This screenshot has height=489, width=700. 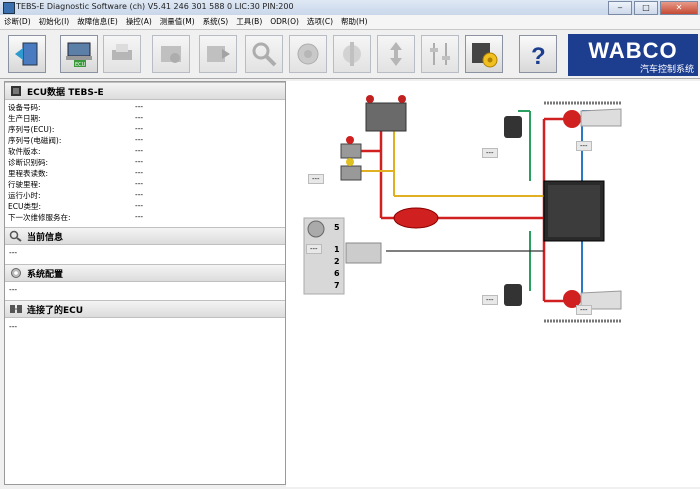 What do you see at coordinates (354, 22) in the screenshot?
I see `menu-help: 帮助(H)` at bounding box center [354, 22].